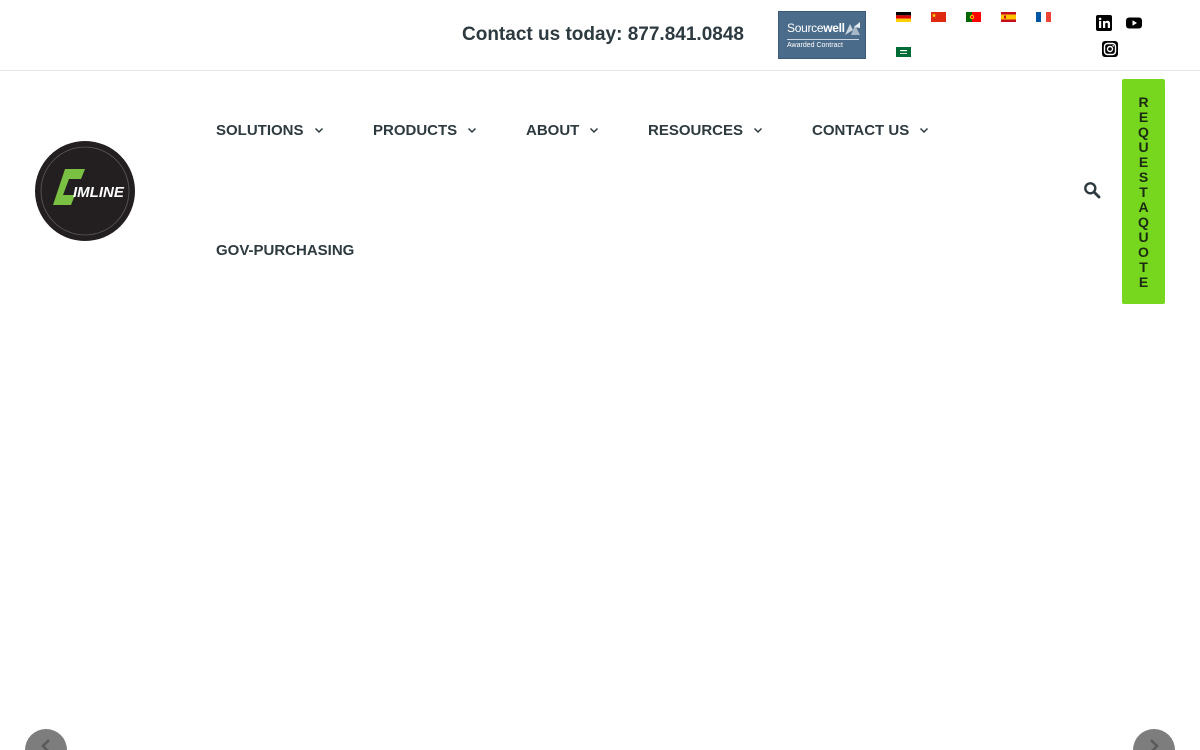  What do you see at coordinates (260, 130) in the screenshot?
I see `nav-item-solutions-label: SOLUTIONS` at bounding box center [260, 130].